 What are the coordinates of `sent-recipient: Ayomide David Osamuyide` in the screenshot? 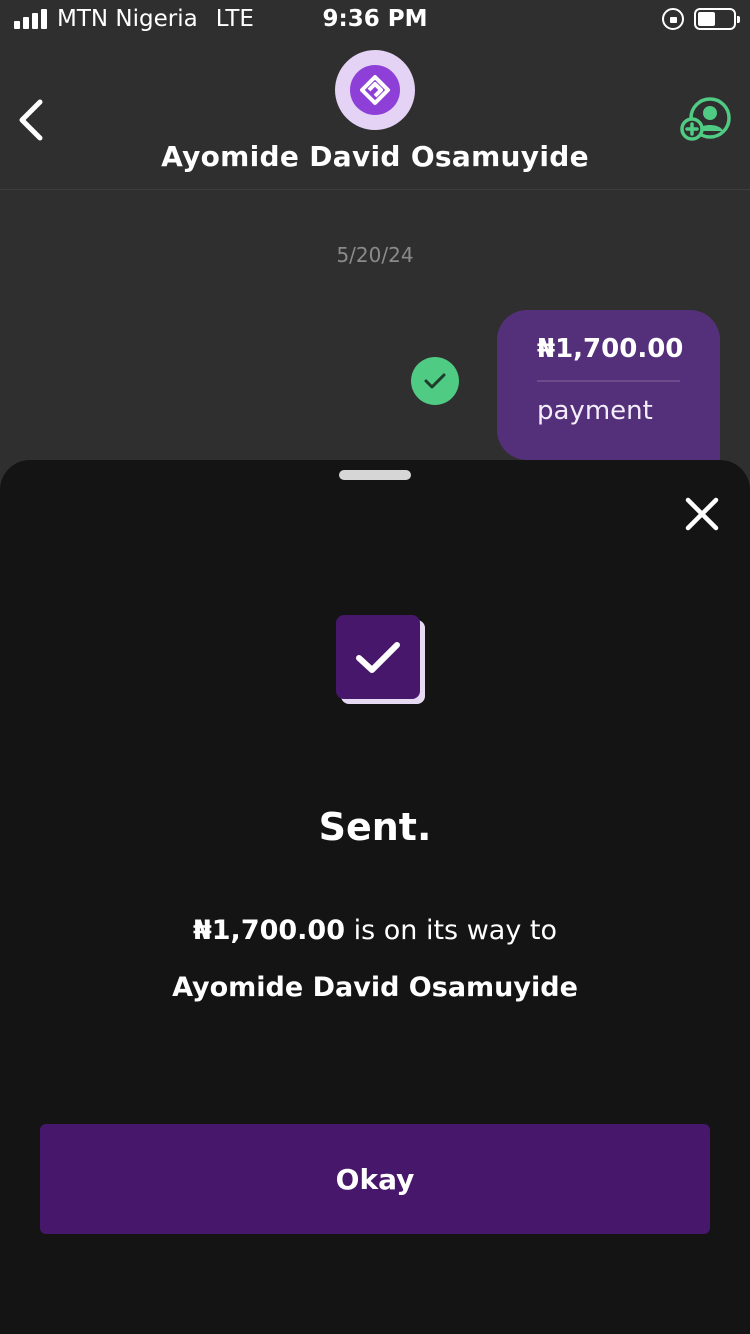 It's located at (375, 987).